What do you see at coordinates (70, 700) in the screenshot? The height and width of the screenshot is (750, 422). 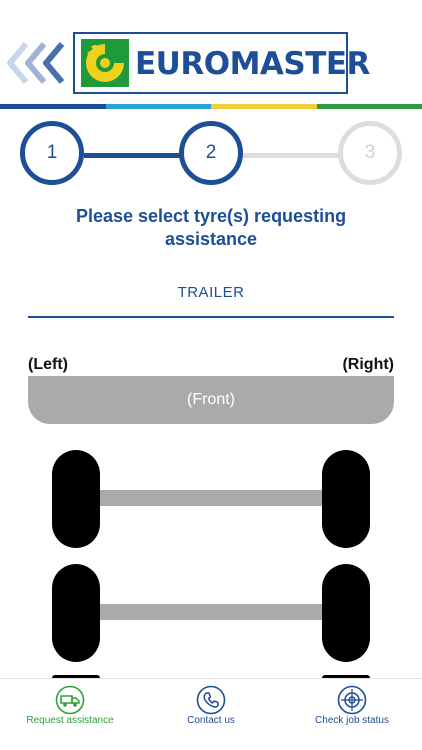 I see `tow-truck-icon` at bounding box center [70, 700].